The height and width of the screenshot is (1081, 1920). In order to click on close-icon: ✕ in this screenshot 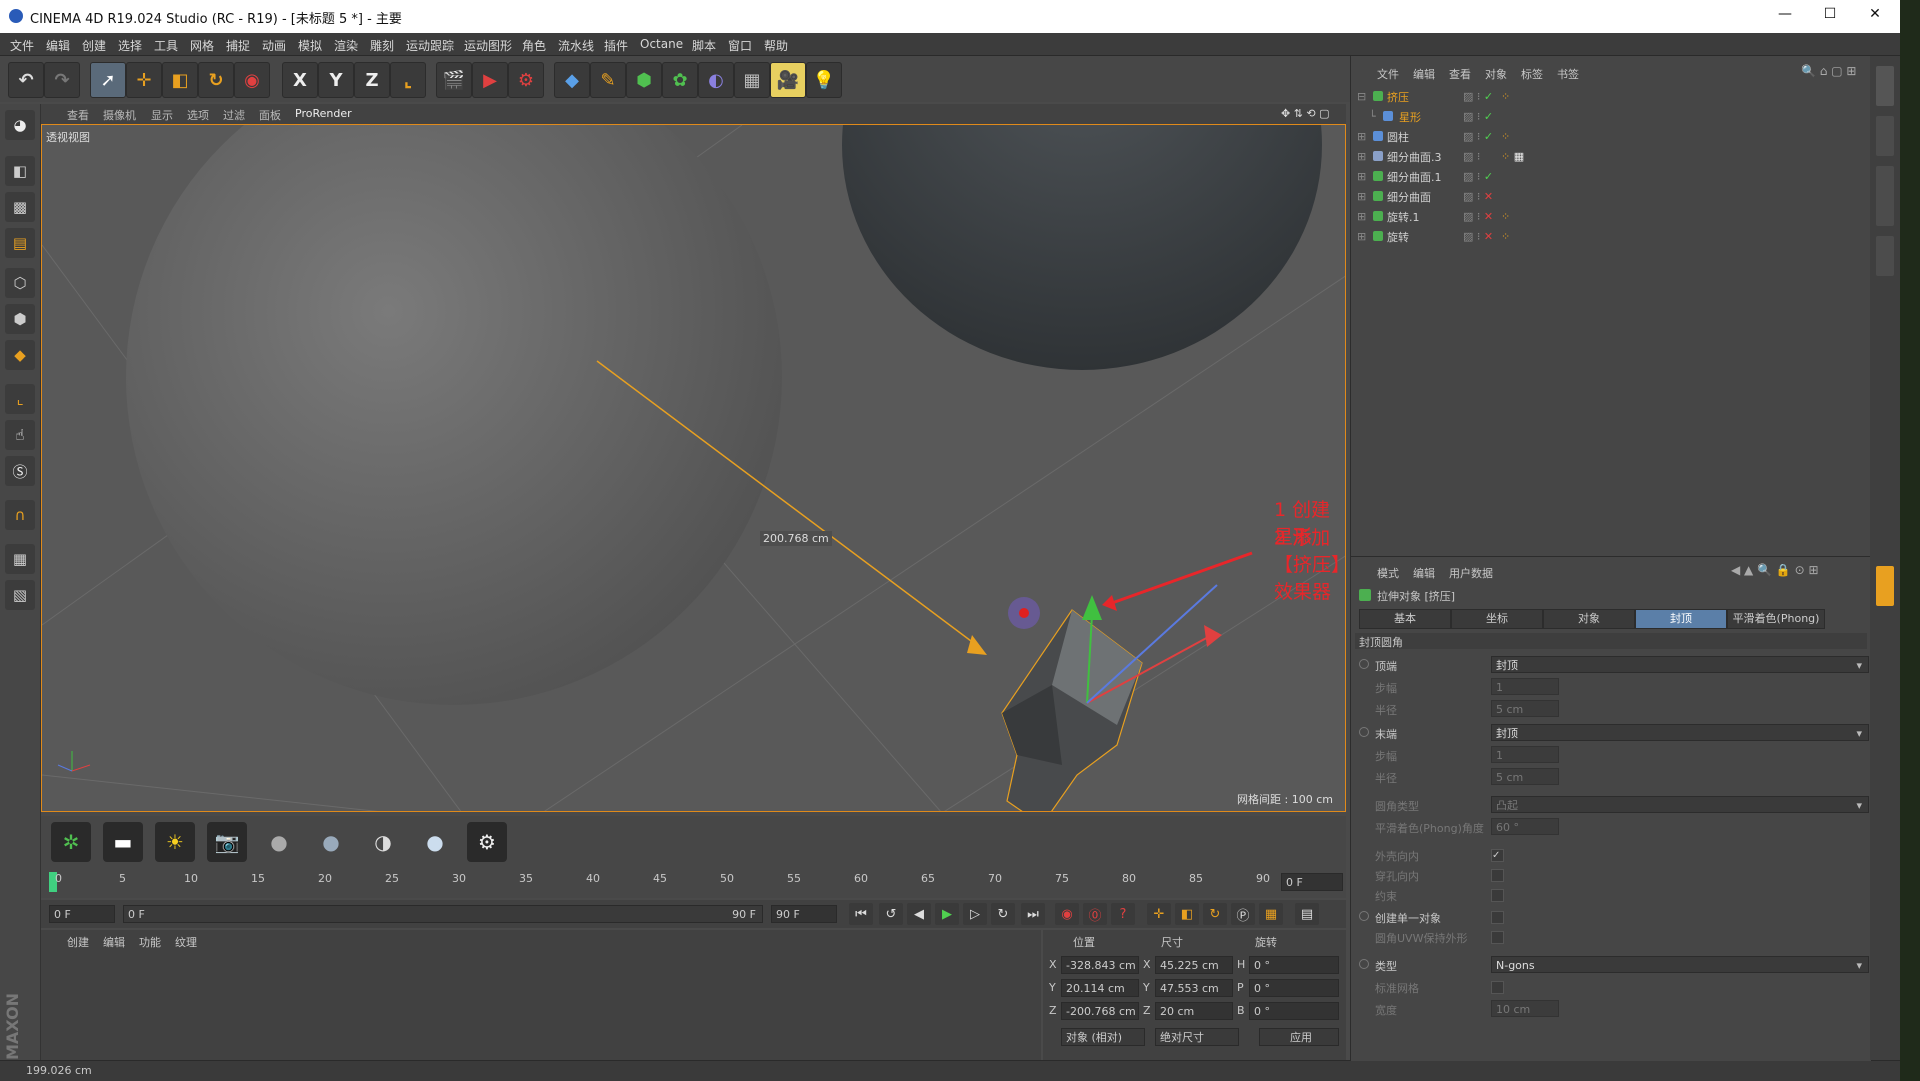, I will do `click(1875, 16)`.